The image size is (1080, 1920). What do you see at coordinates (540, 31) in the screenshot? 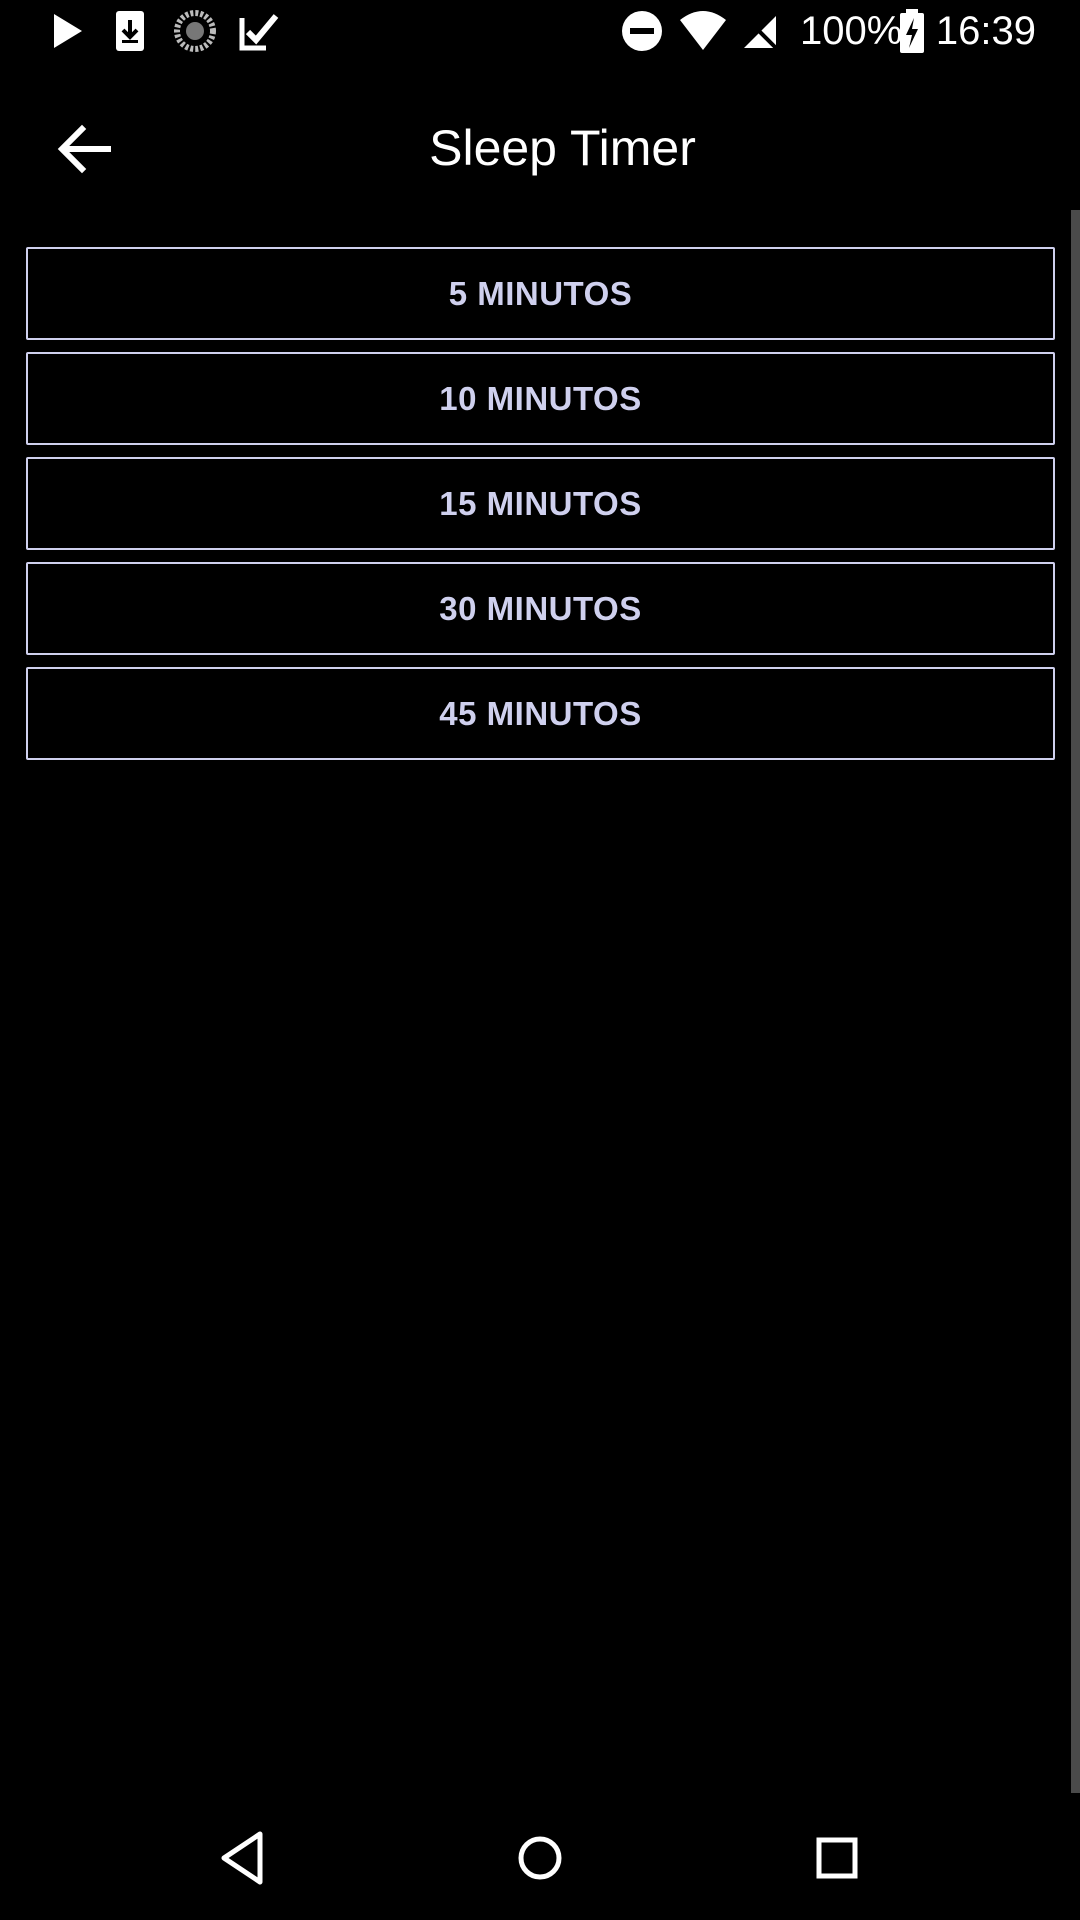
I see `status-bar: 100% 16:39` at bounding box center [540, 31].